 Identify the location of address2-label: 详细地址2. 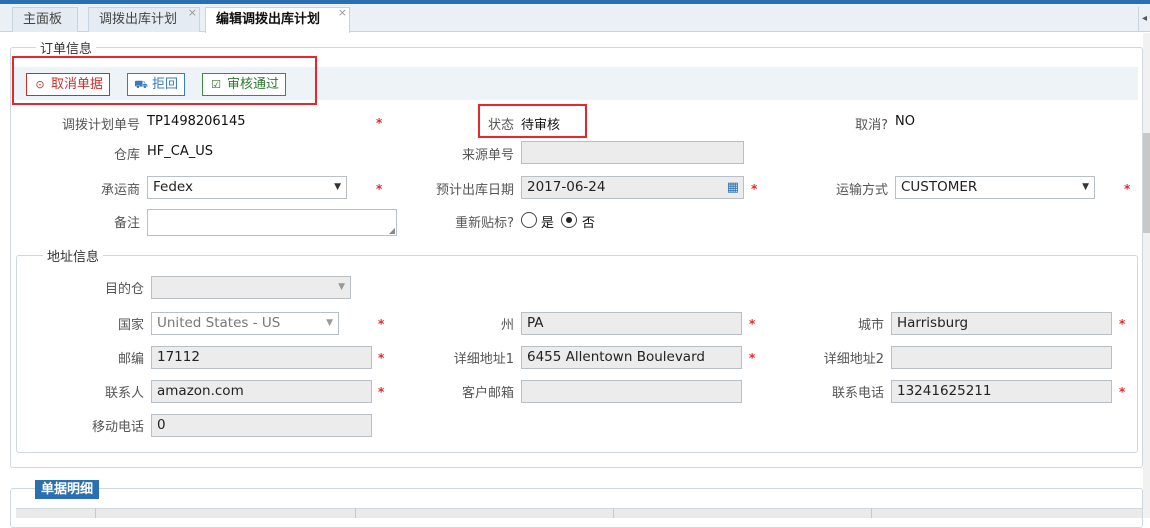
(853, 359).